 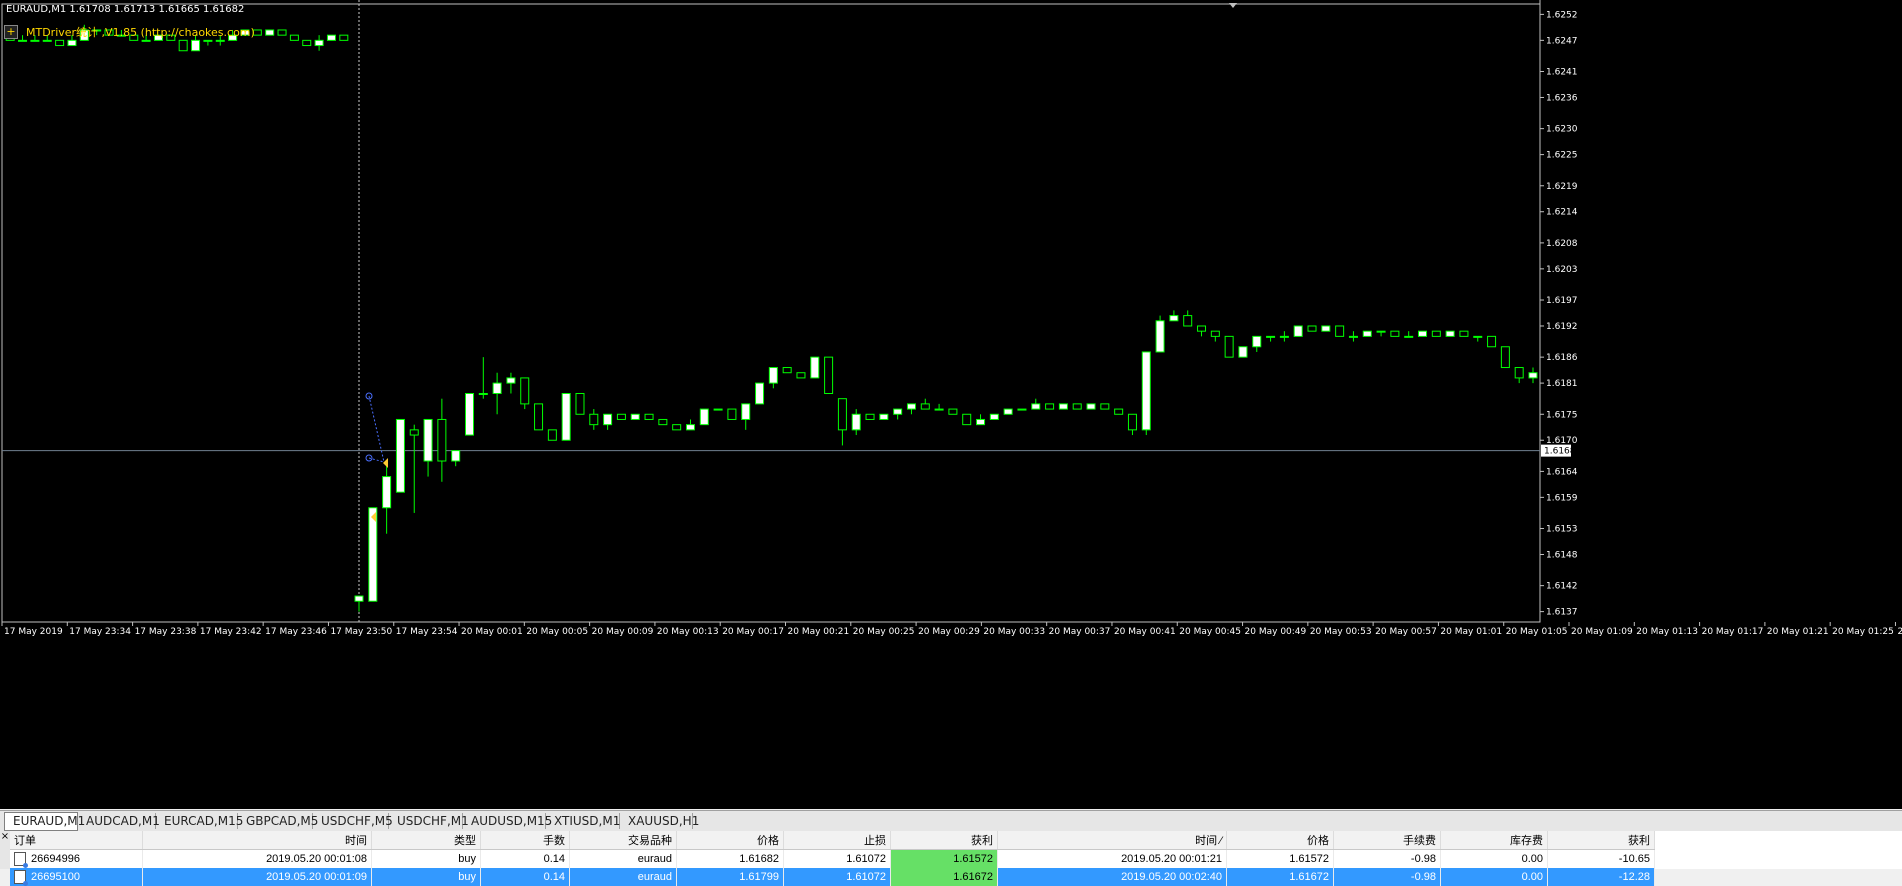 What do you see at coordinates (257, 840) in the screenshot?
I see `column-header-open-time: 时间` at bounding box center [257, 840].